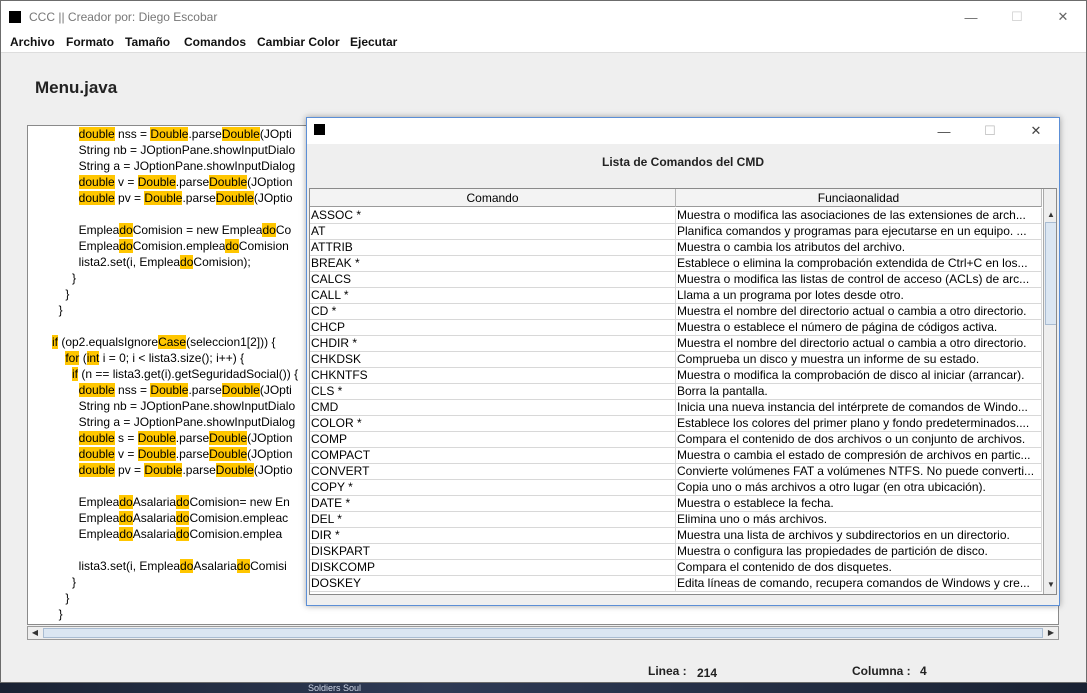  Describe the element at coordinates (493, 375) in the screenshot. I see `command-cell: CHKNTFS` at that location.